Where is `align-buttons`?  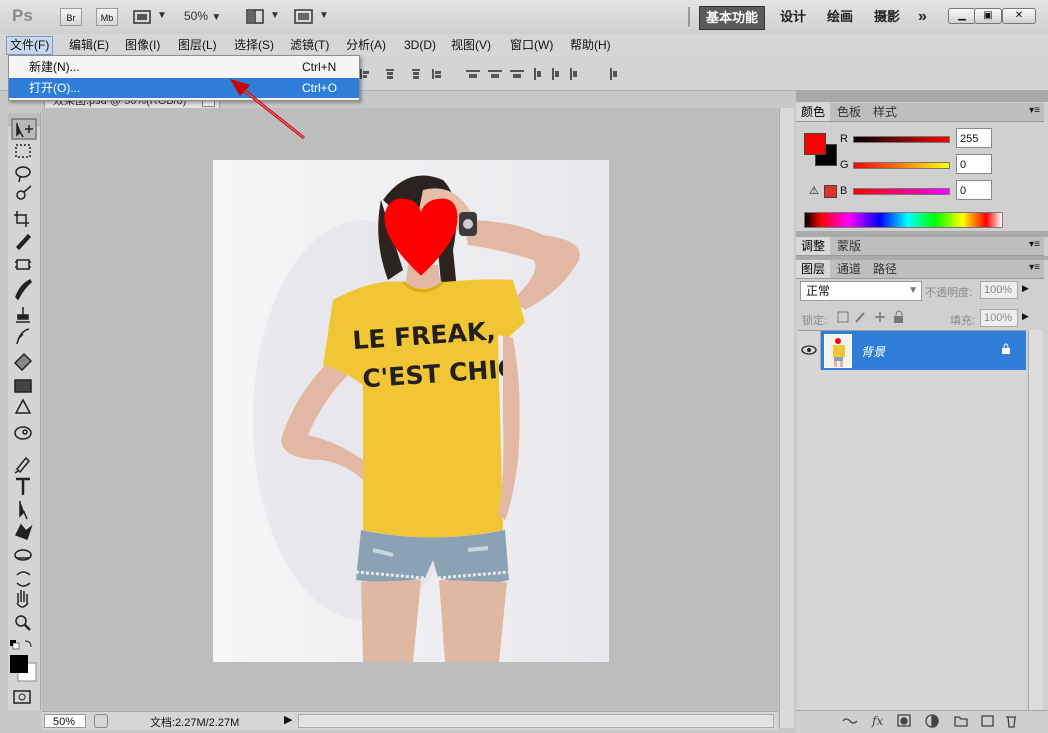
align-buttons is located at coordinates (406, 73).